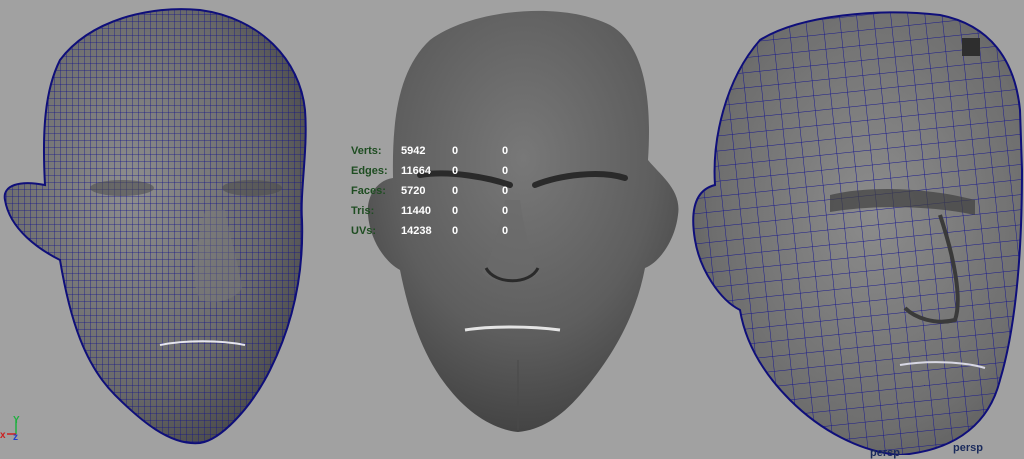 This screenshot has width=1024, height=459. What do you see at coordinates (369, 171) in the screenshot?
I see `hud-label: Edges:` at bounding box center [369, 171].